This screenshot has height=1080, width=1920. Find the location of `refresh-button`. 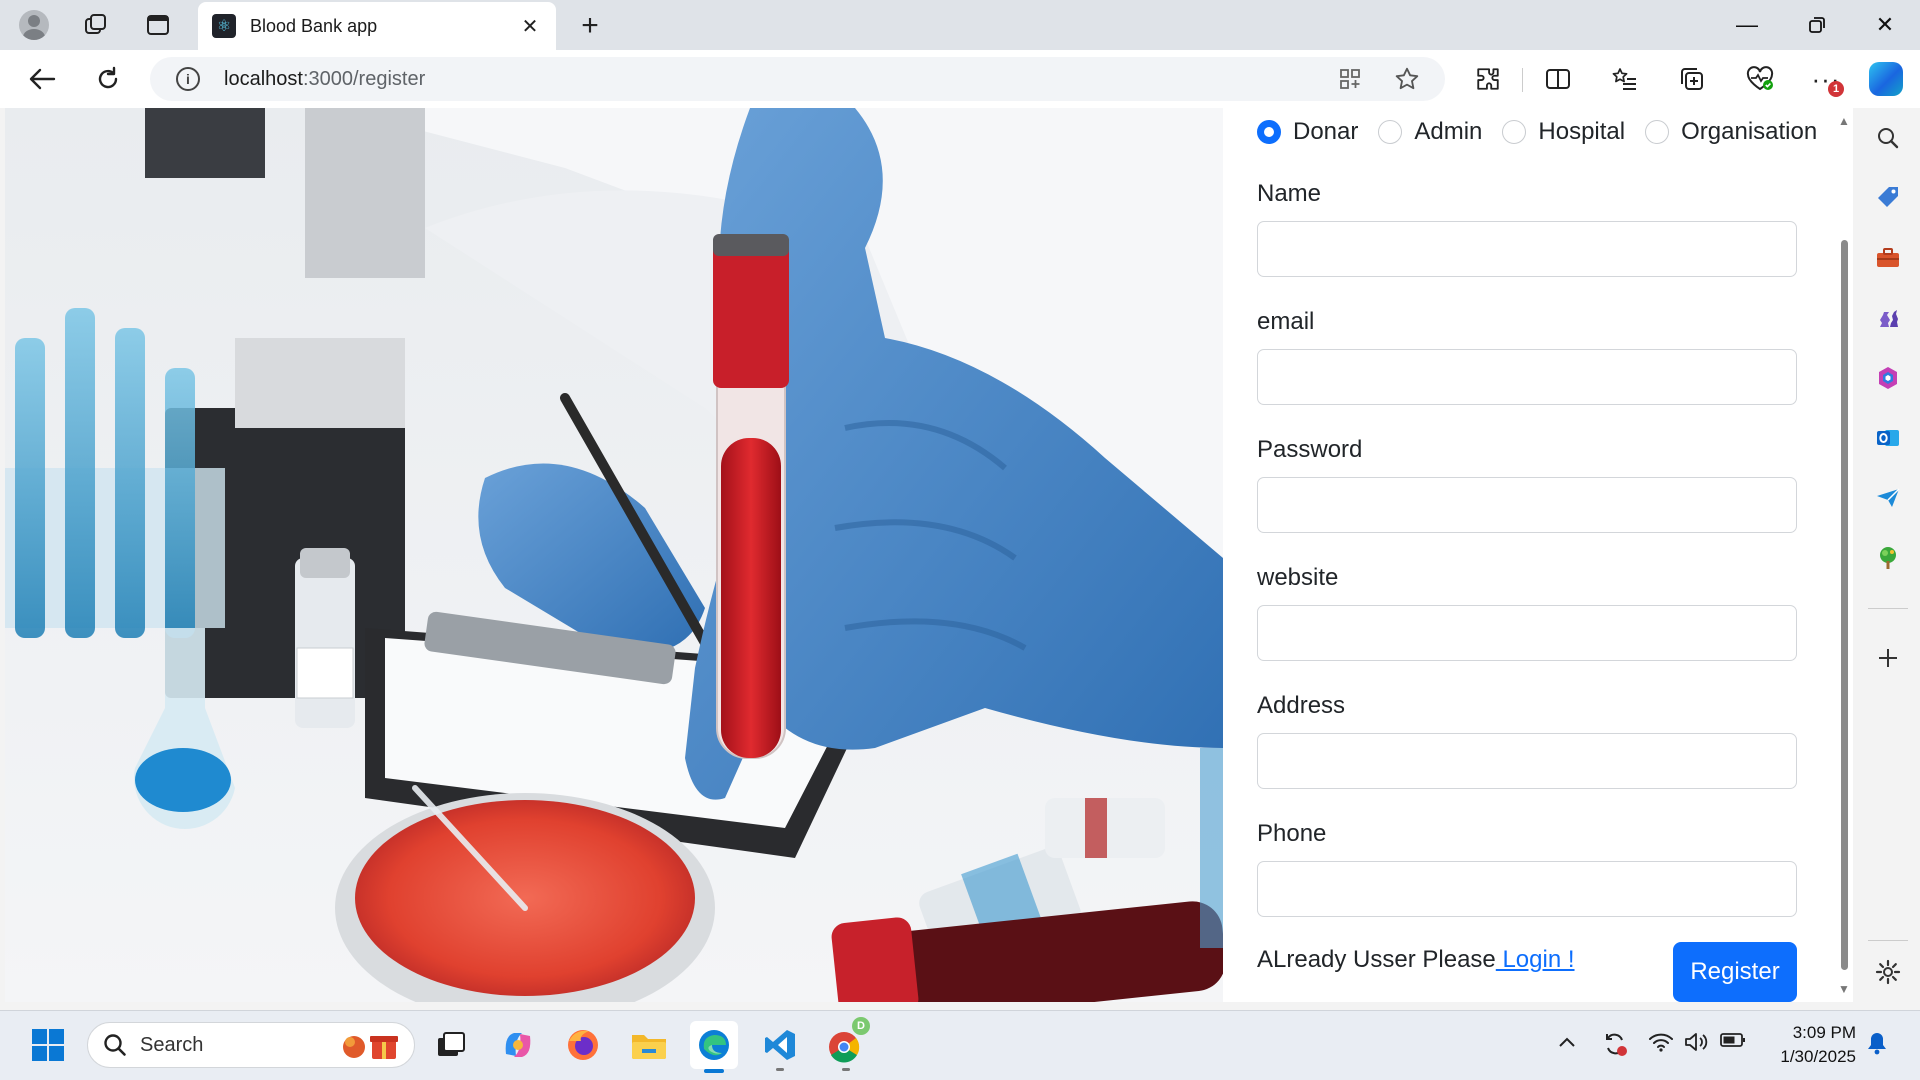

refresh-button is located at coordinates (108, 79).